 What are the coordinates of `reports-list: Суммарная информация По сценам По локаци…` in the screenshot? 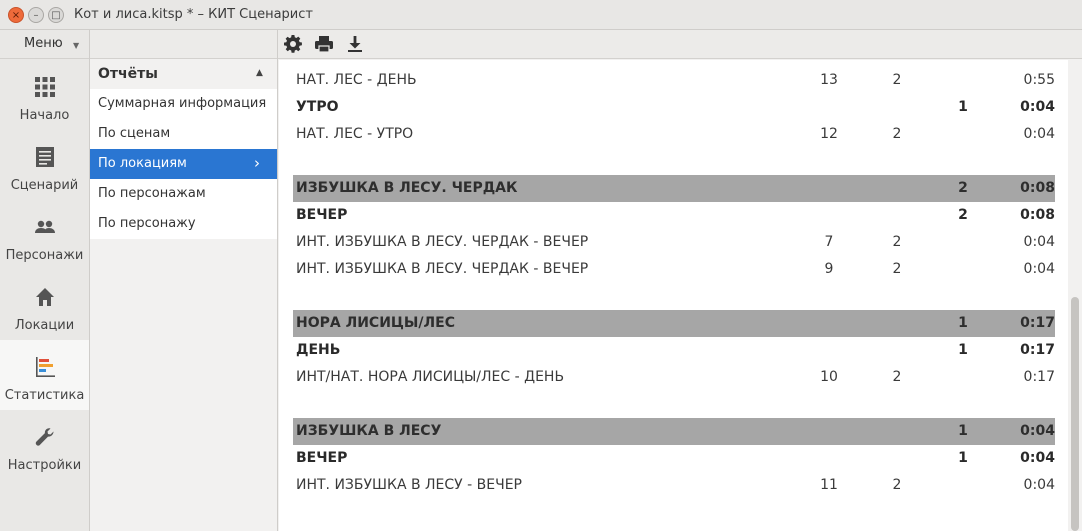 It's located at (183, 164).